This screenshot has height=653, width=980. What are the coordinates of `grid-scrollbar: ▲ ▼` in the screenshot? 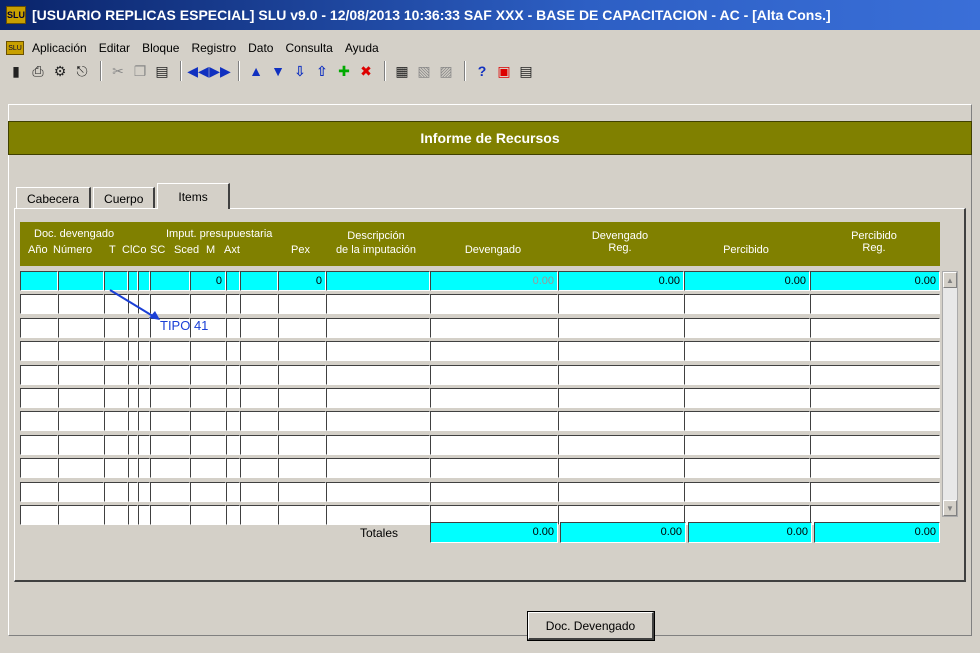 It's located at (950, 394).